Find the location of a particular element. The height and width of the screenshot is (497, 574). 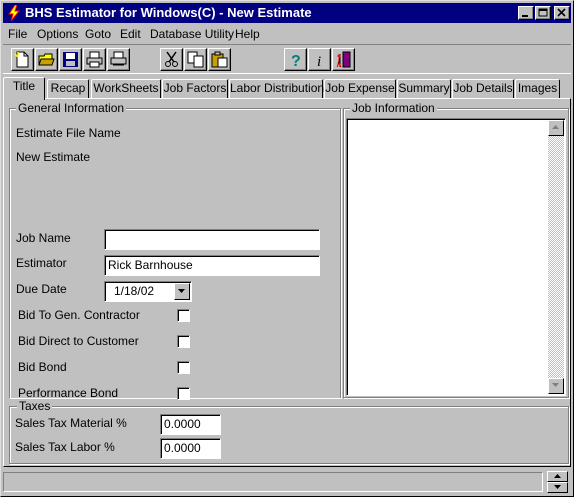

print-preview-button is located at coordinates (118, 59).